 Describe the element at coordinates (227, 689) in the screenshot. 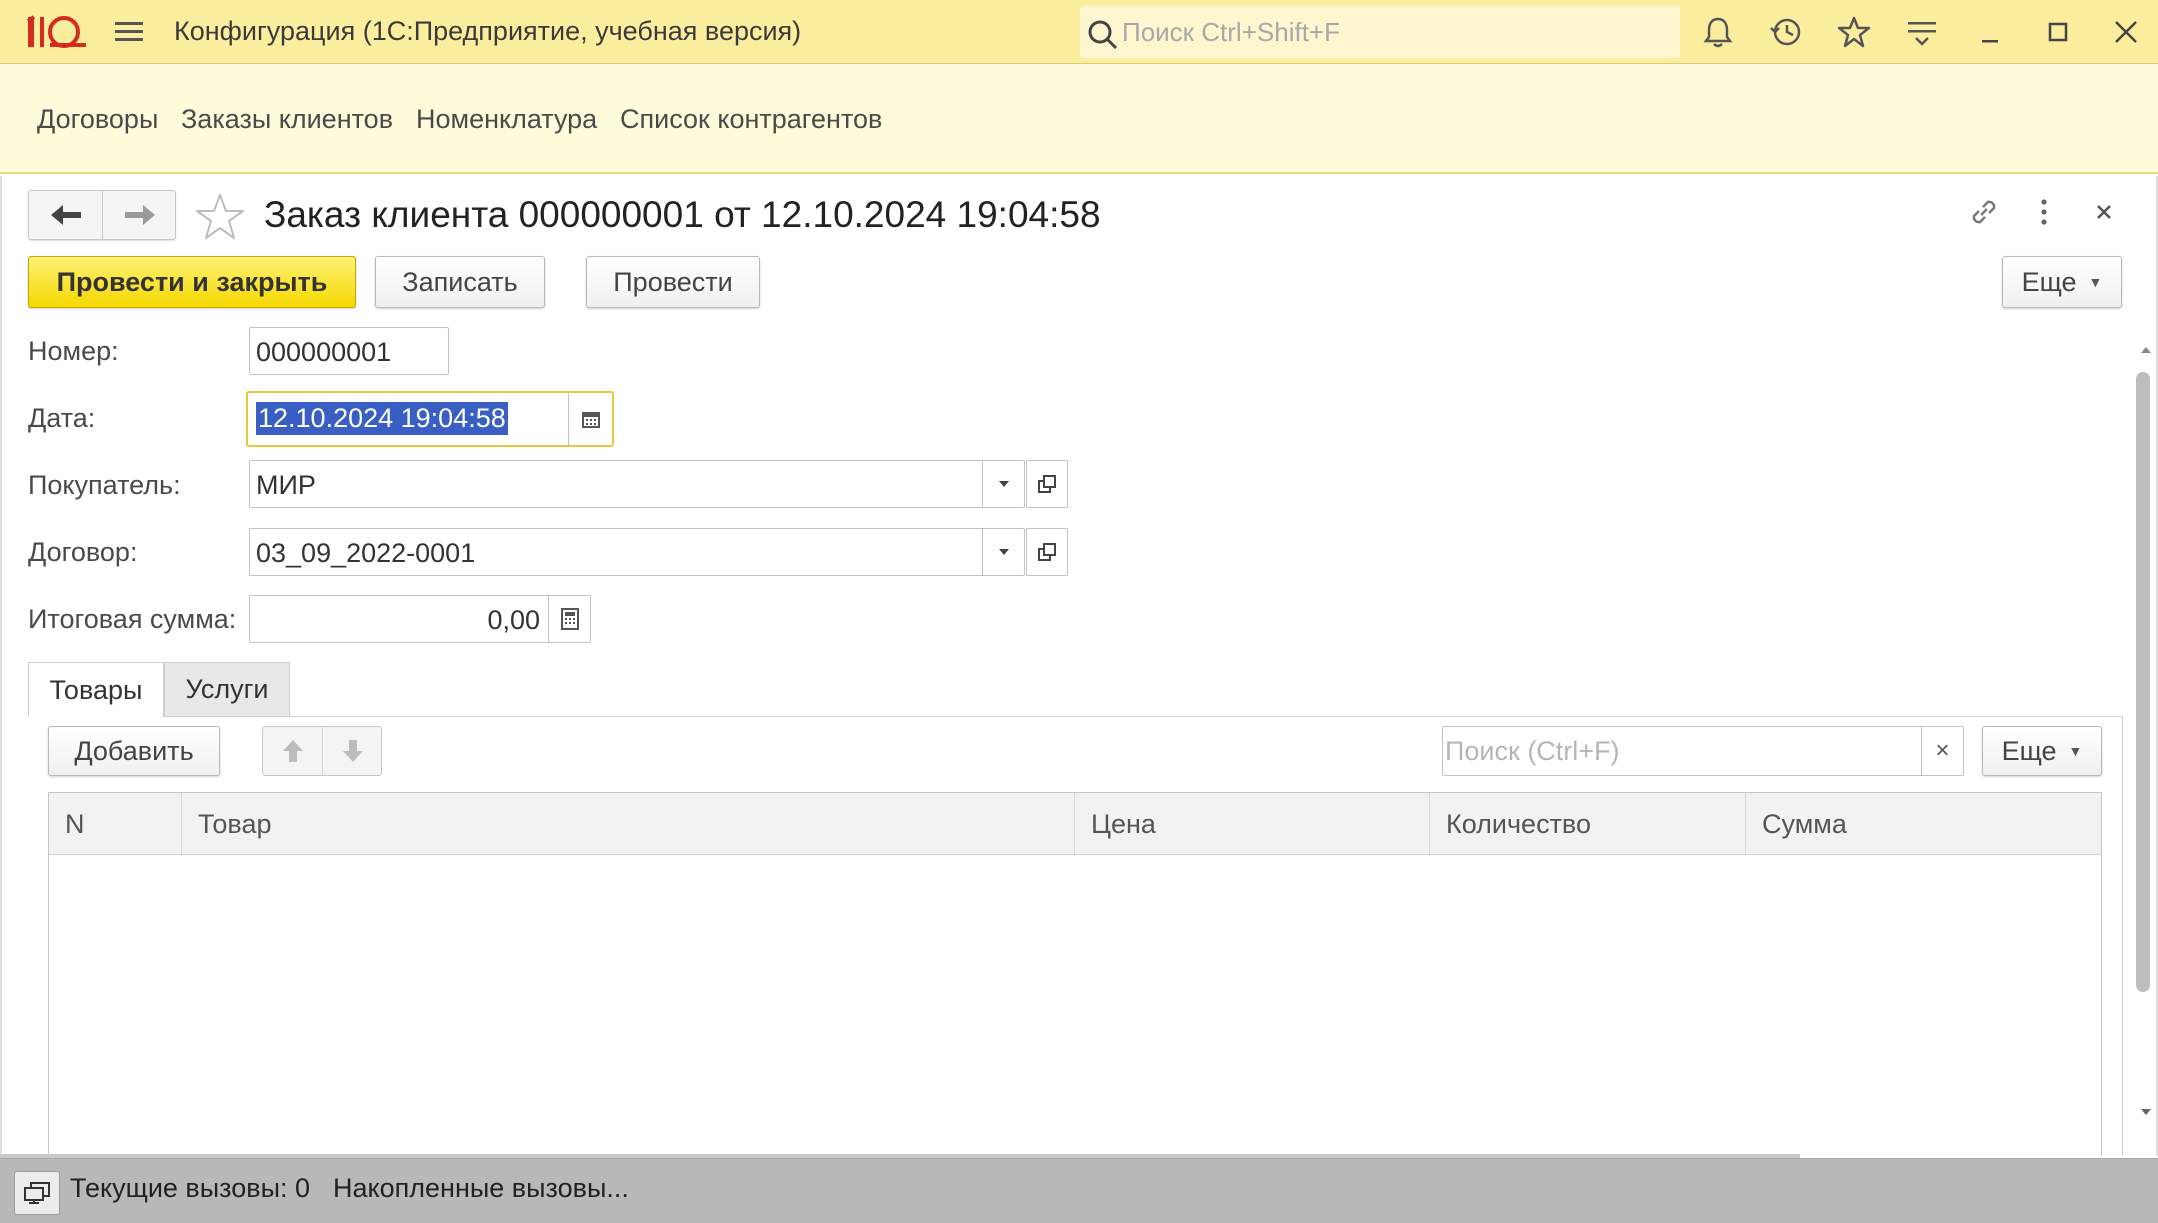

I see `tab-services: Услуги` at that location.